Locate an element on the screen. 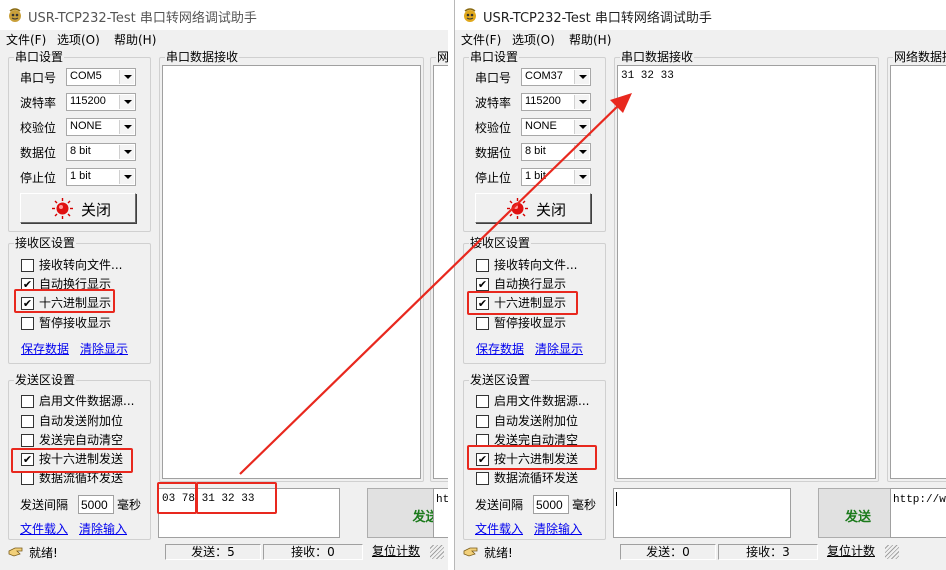 This screenshot has width=946, height=570. checkbox-label: 按十六进制发送 is located at coordinates (81, 459).